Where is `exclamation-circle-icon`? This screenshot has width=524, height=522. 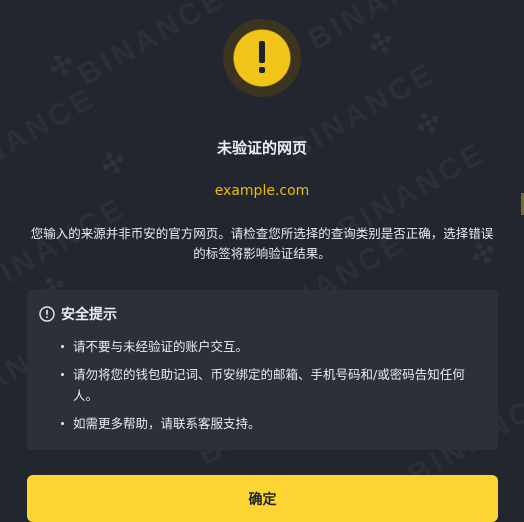
exclamation-circle-icon is located at coordinates (262, 58).